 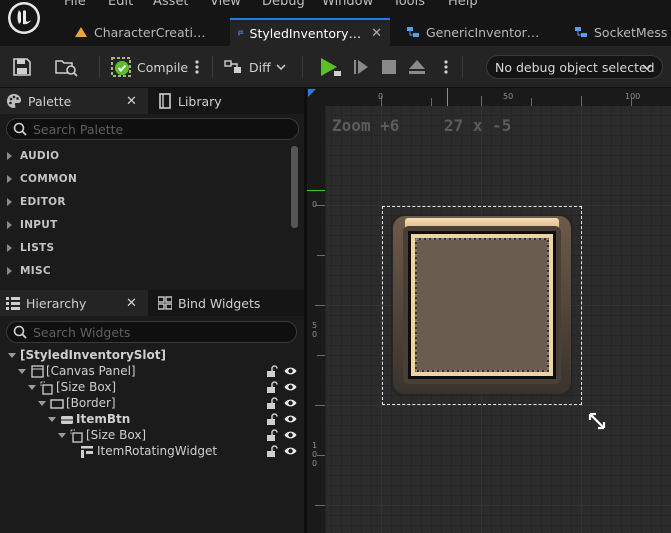 I want to click on play-button, so click(x=331, y=67).